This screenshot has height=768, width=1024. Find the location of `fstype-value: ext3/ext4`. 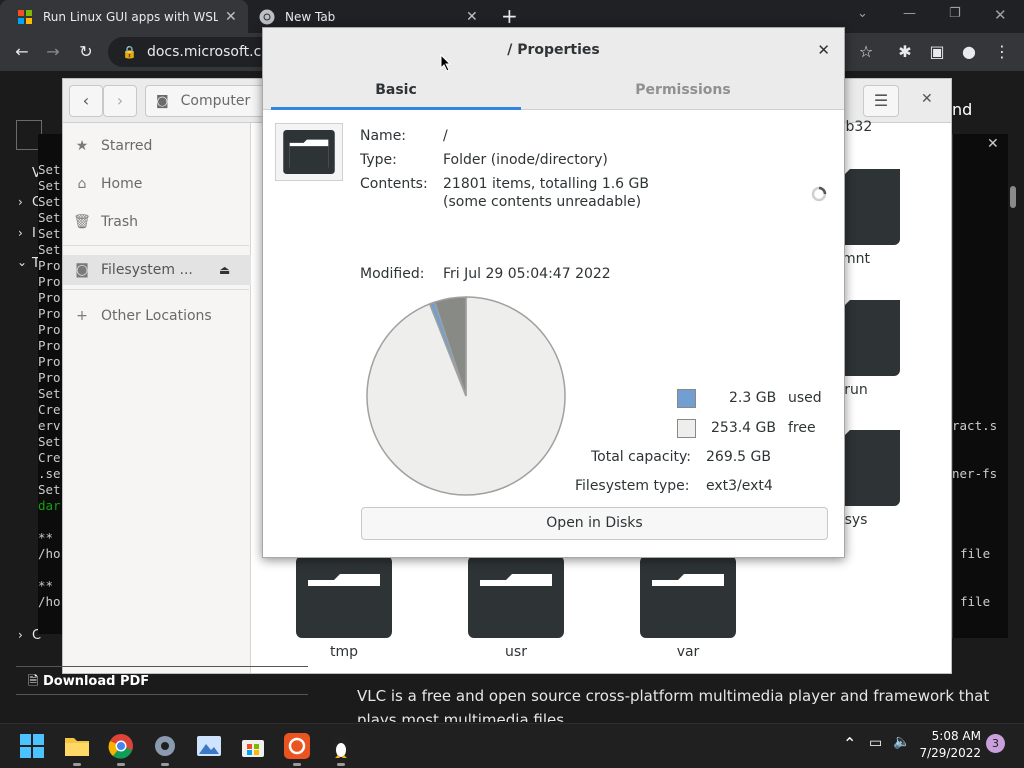

fstype-value: ext3/ext4 is located at coordinates (739, 486).